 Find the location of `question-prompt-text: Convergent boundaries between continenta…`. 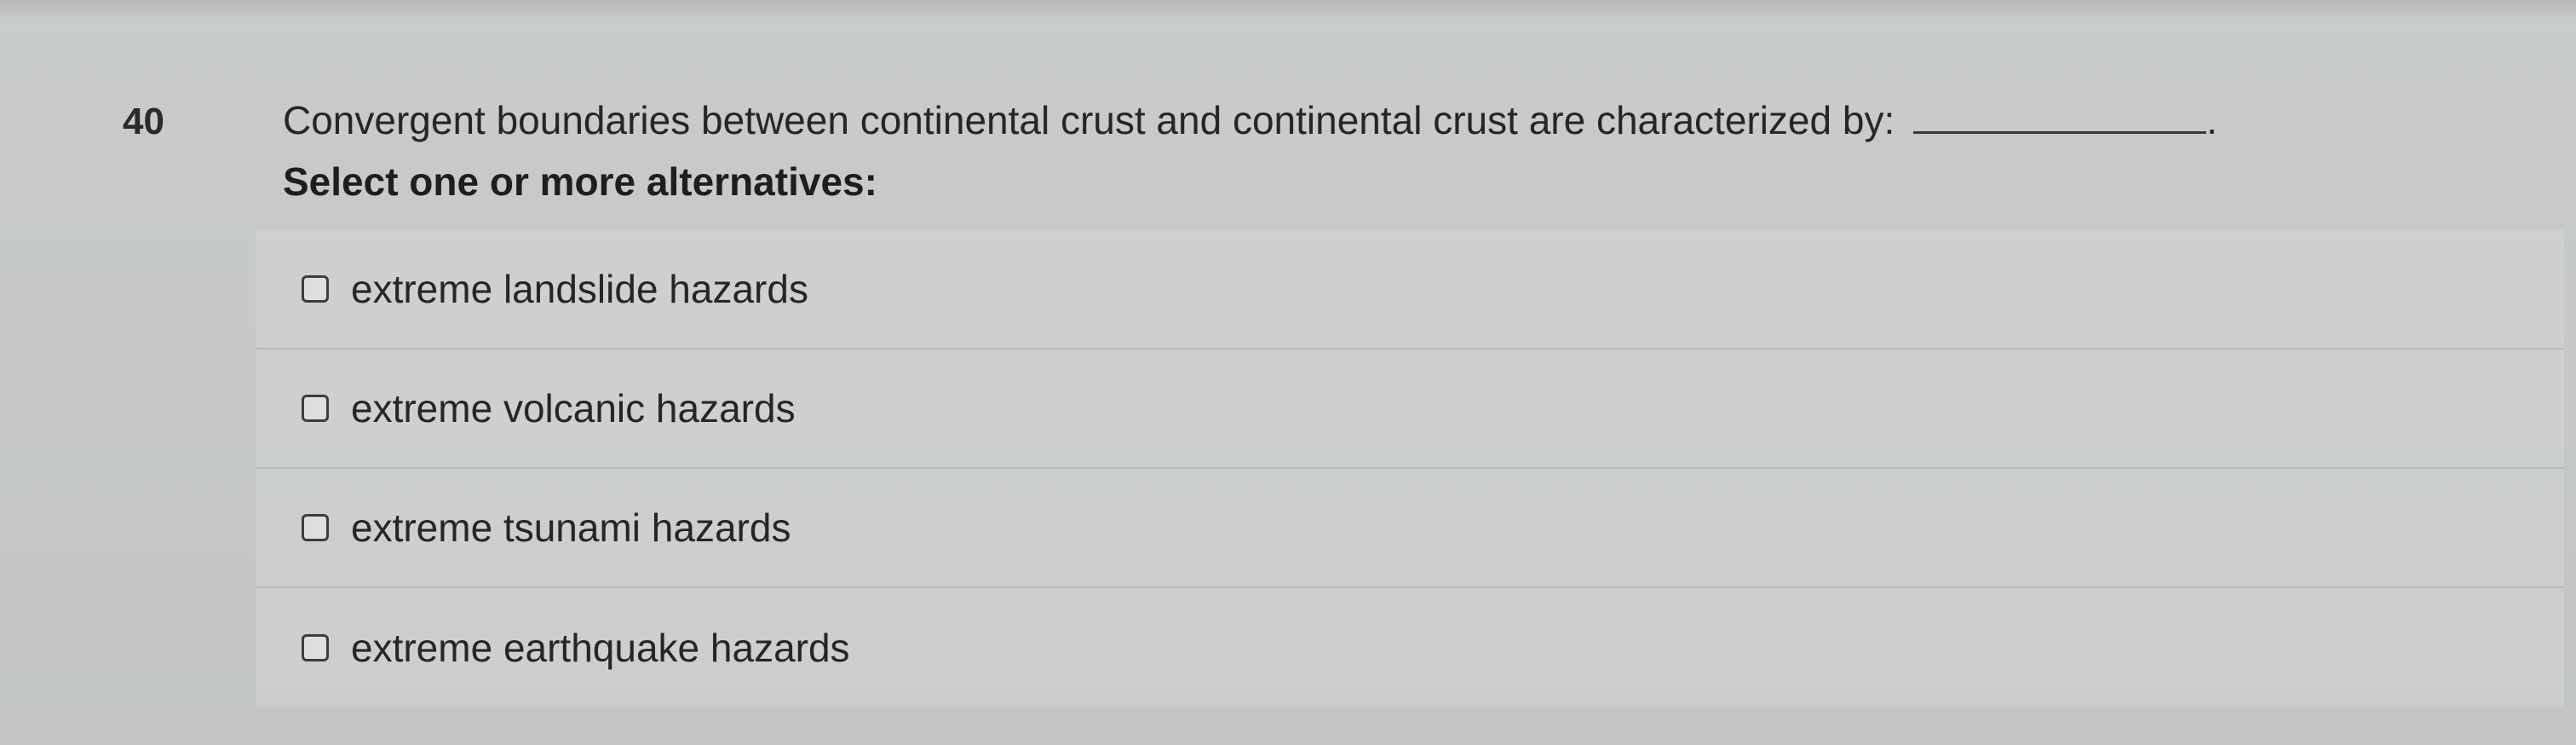

question-prompt-text: Convergent boundaries between continenta… is located at coordinates (1089, 120).